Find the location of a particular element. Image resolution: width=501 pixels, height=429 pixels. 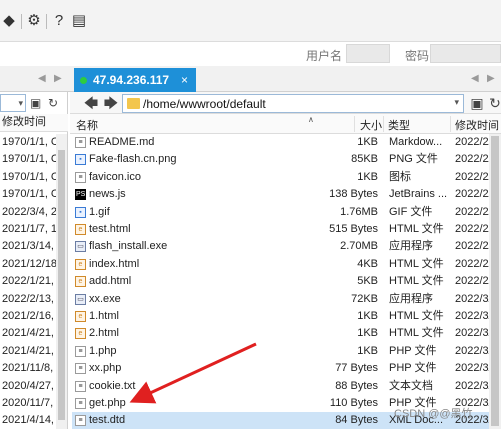

file-type: 文本文档 is located at coordinates (411, 385).